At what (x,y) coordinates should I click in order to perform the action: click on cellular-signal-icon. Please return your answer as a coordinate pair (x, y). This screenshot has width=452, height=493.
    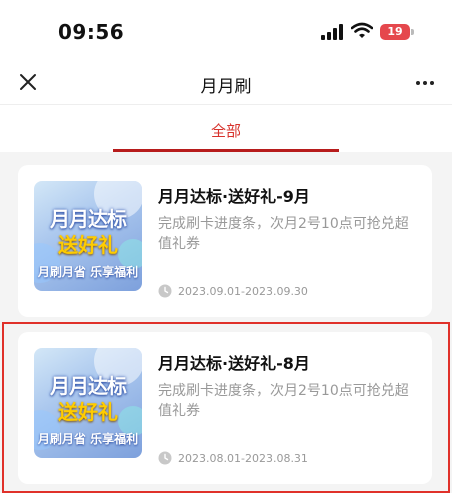
    Looking at the image, I should click on (332, 32).